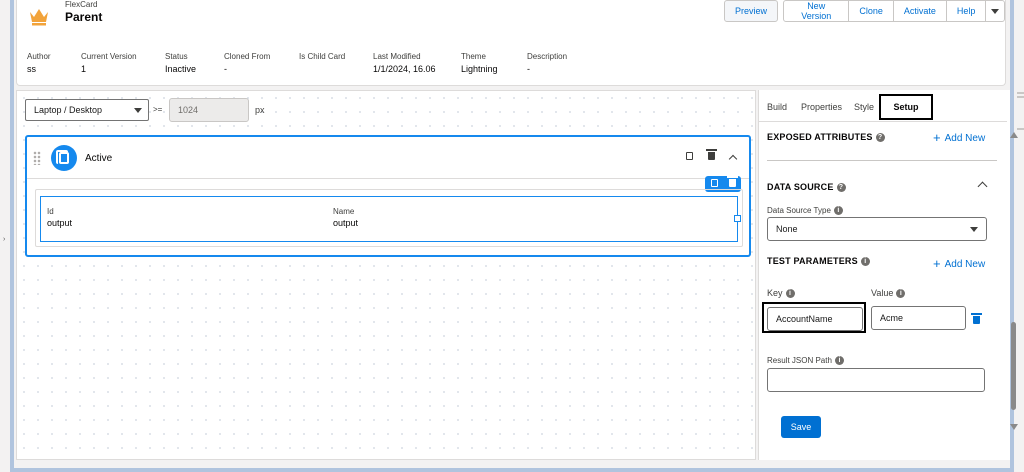  I want to click on result-json-path-label: Result JSON Path i, so click(805, 361).